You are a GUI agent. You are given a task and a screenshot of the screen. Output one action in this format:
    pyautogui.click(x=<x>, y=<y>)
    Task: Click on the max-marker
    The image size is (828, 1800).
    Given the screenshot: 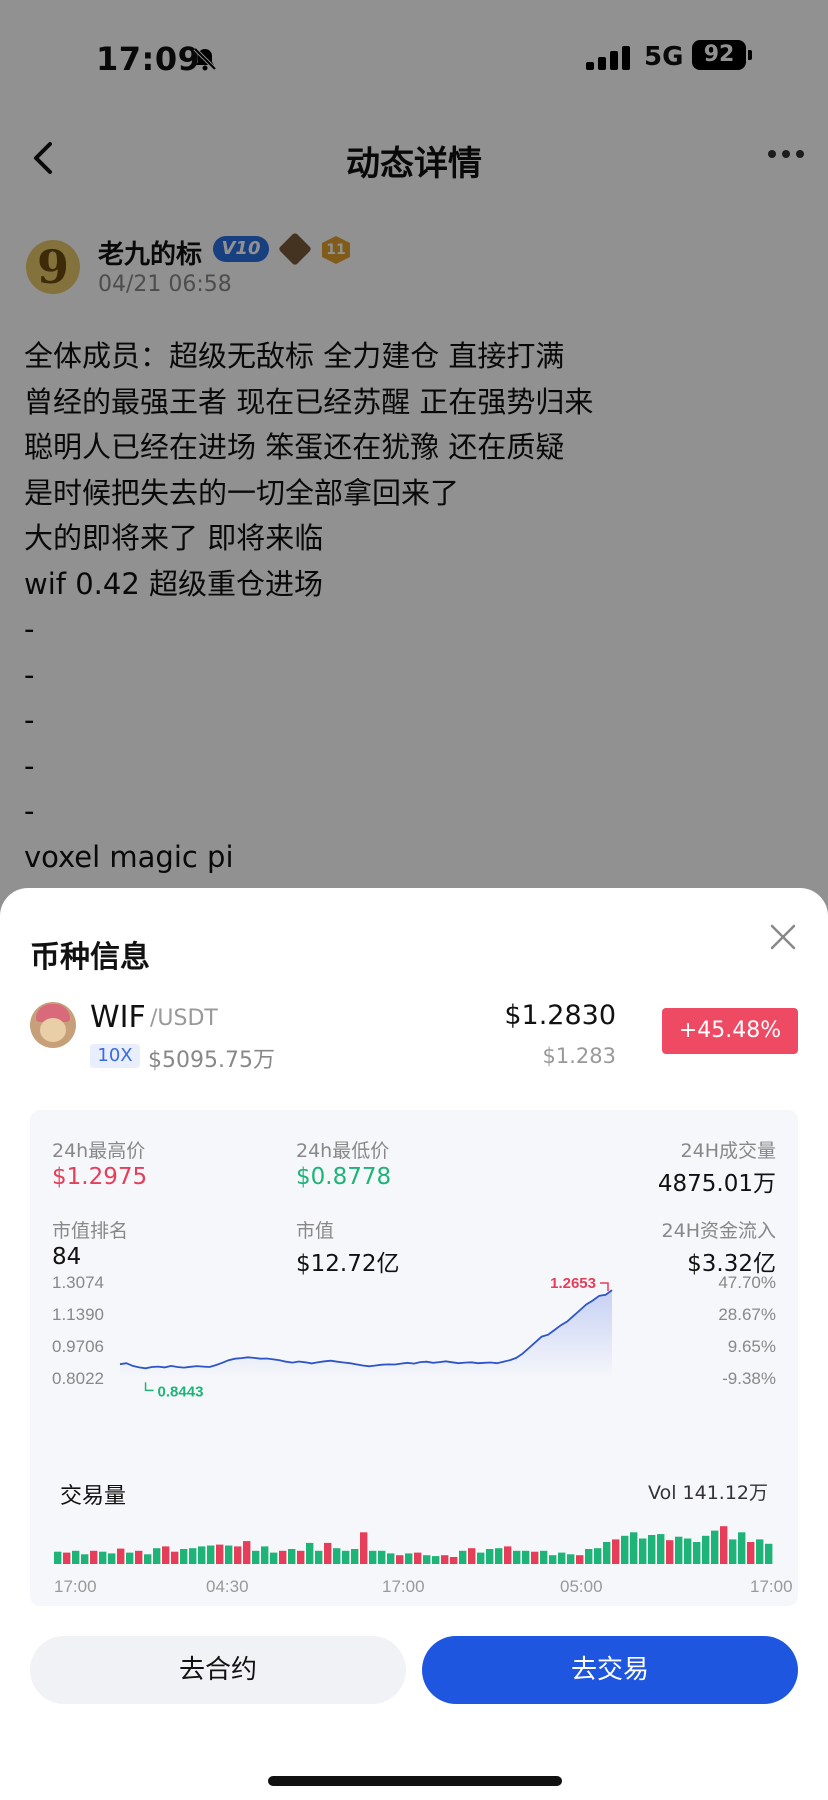 What is the action you would take?
    pyautogui.click(x=604, y=1286)
    